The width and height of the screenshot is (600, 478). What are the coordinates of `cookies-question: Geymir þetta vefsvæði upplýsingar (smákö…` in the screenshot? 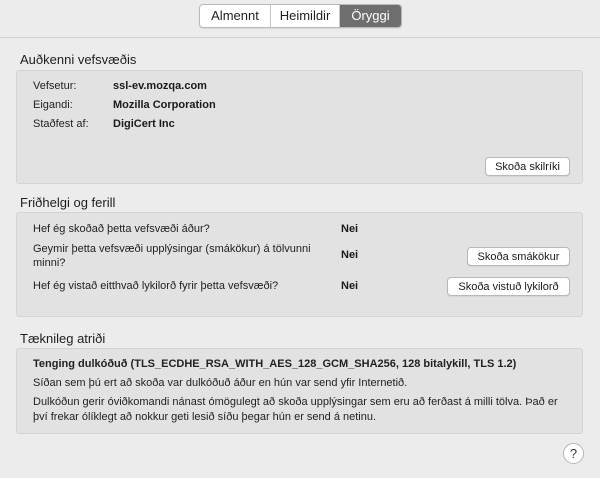 It's located at (172, 256).